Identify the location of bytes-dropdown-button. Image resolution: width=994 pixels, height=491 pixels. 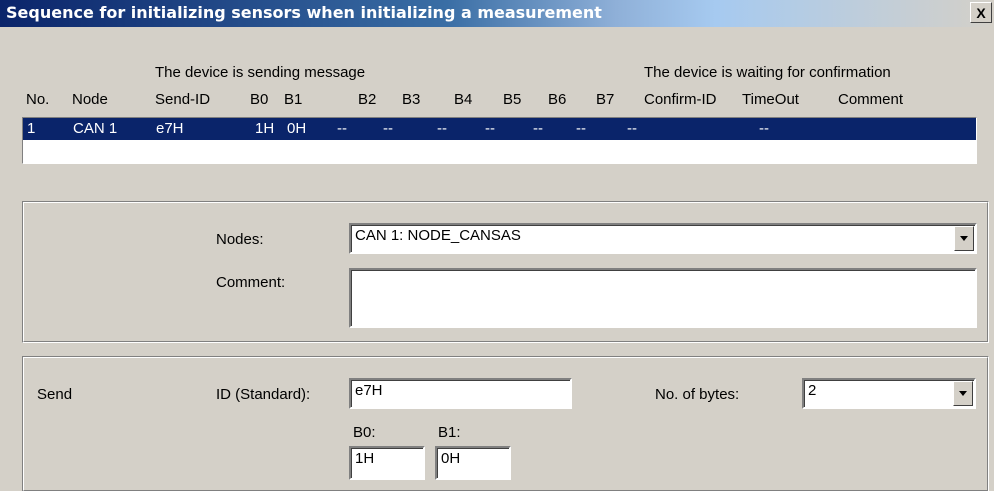
(963, 393).